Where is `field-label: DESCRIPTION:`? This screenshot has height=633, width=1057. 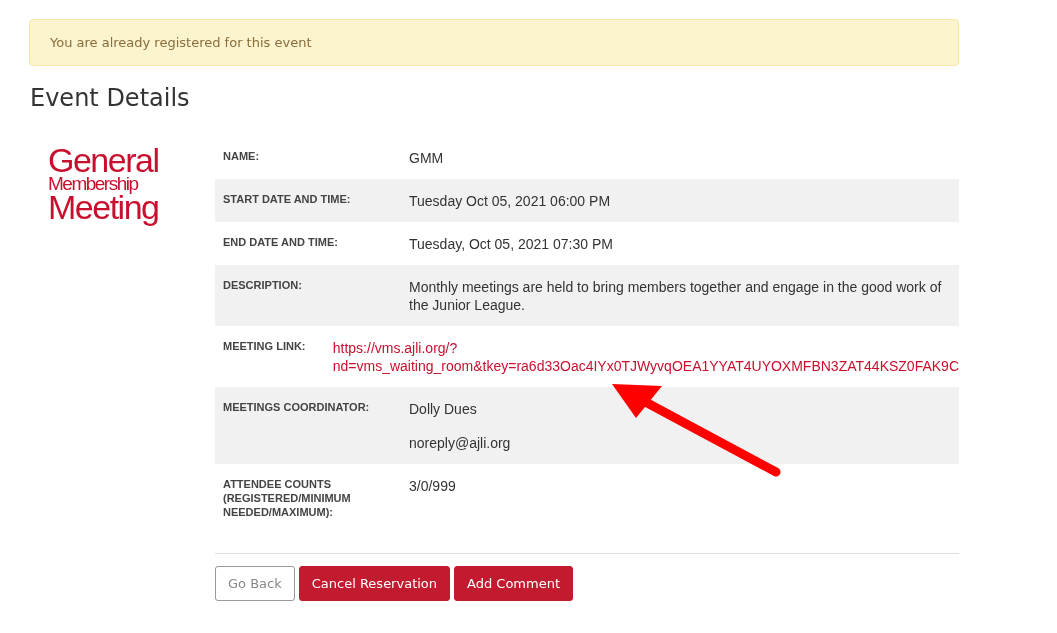
field-label: DESCRIPTION: is located at coordinates (262, 285).